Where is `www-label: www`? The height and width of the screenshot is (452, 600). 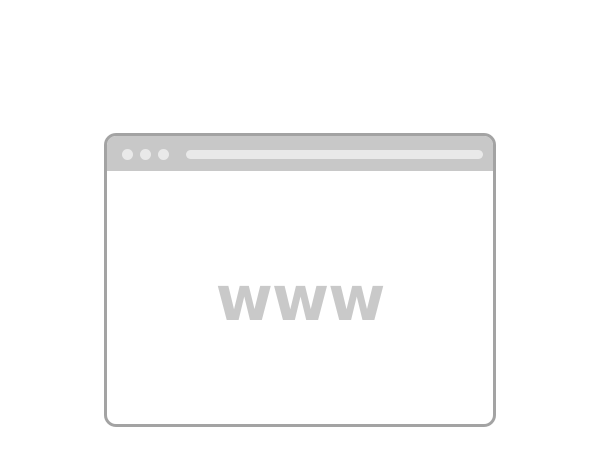 www-label: www is located at coordinates (300, 298).